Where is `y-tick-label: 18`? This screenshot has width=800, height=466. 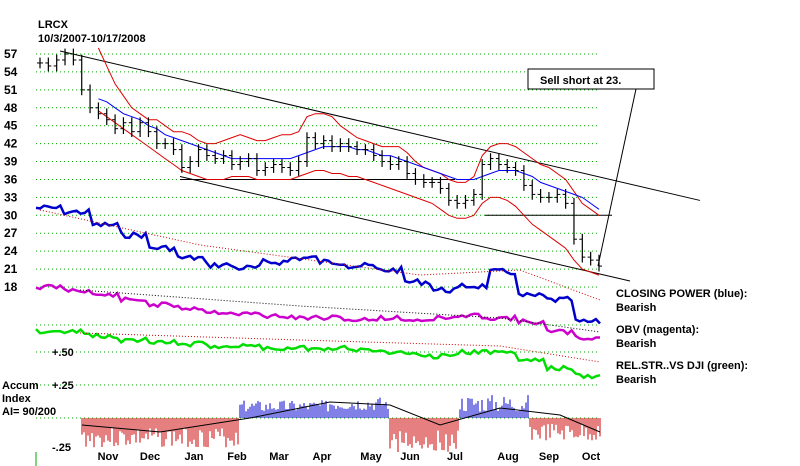
y-tick-label: 18 is located at coordinates (11, 287).